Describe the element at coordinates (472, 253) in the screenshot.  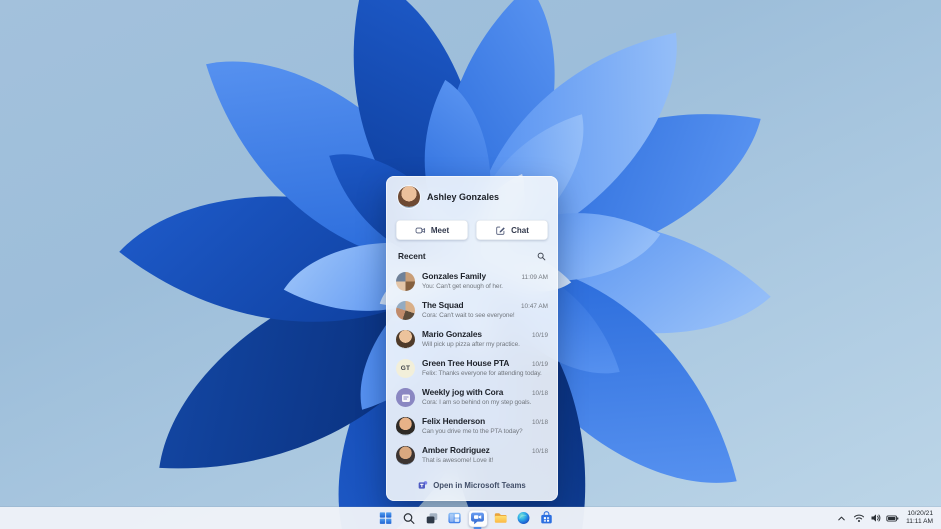
I see `recent-header-row: Recent` at that location.